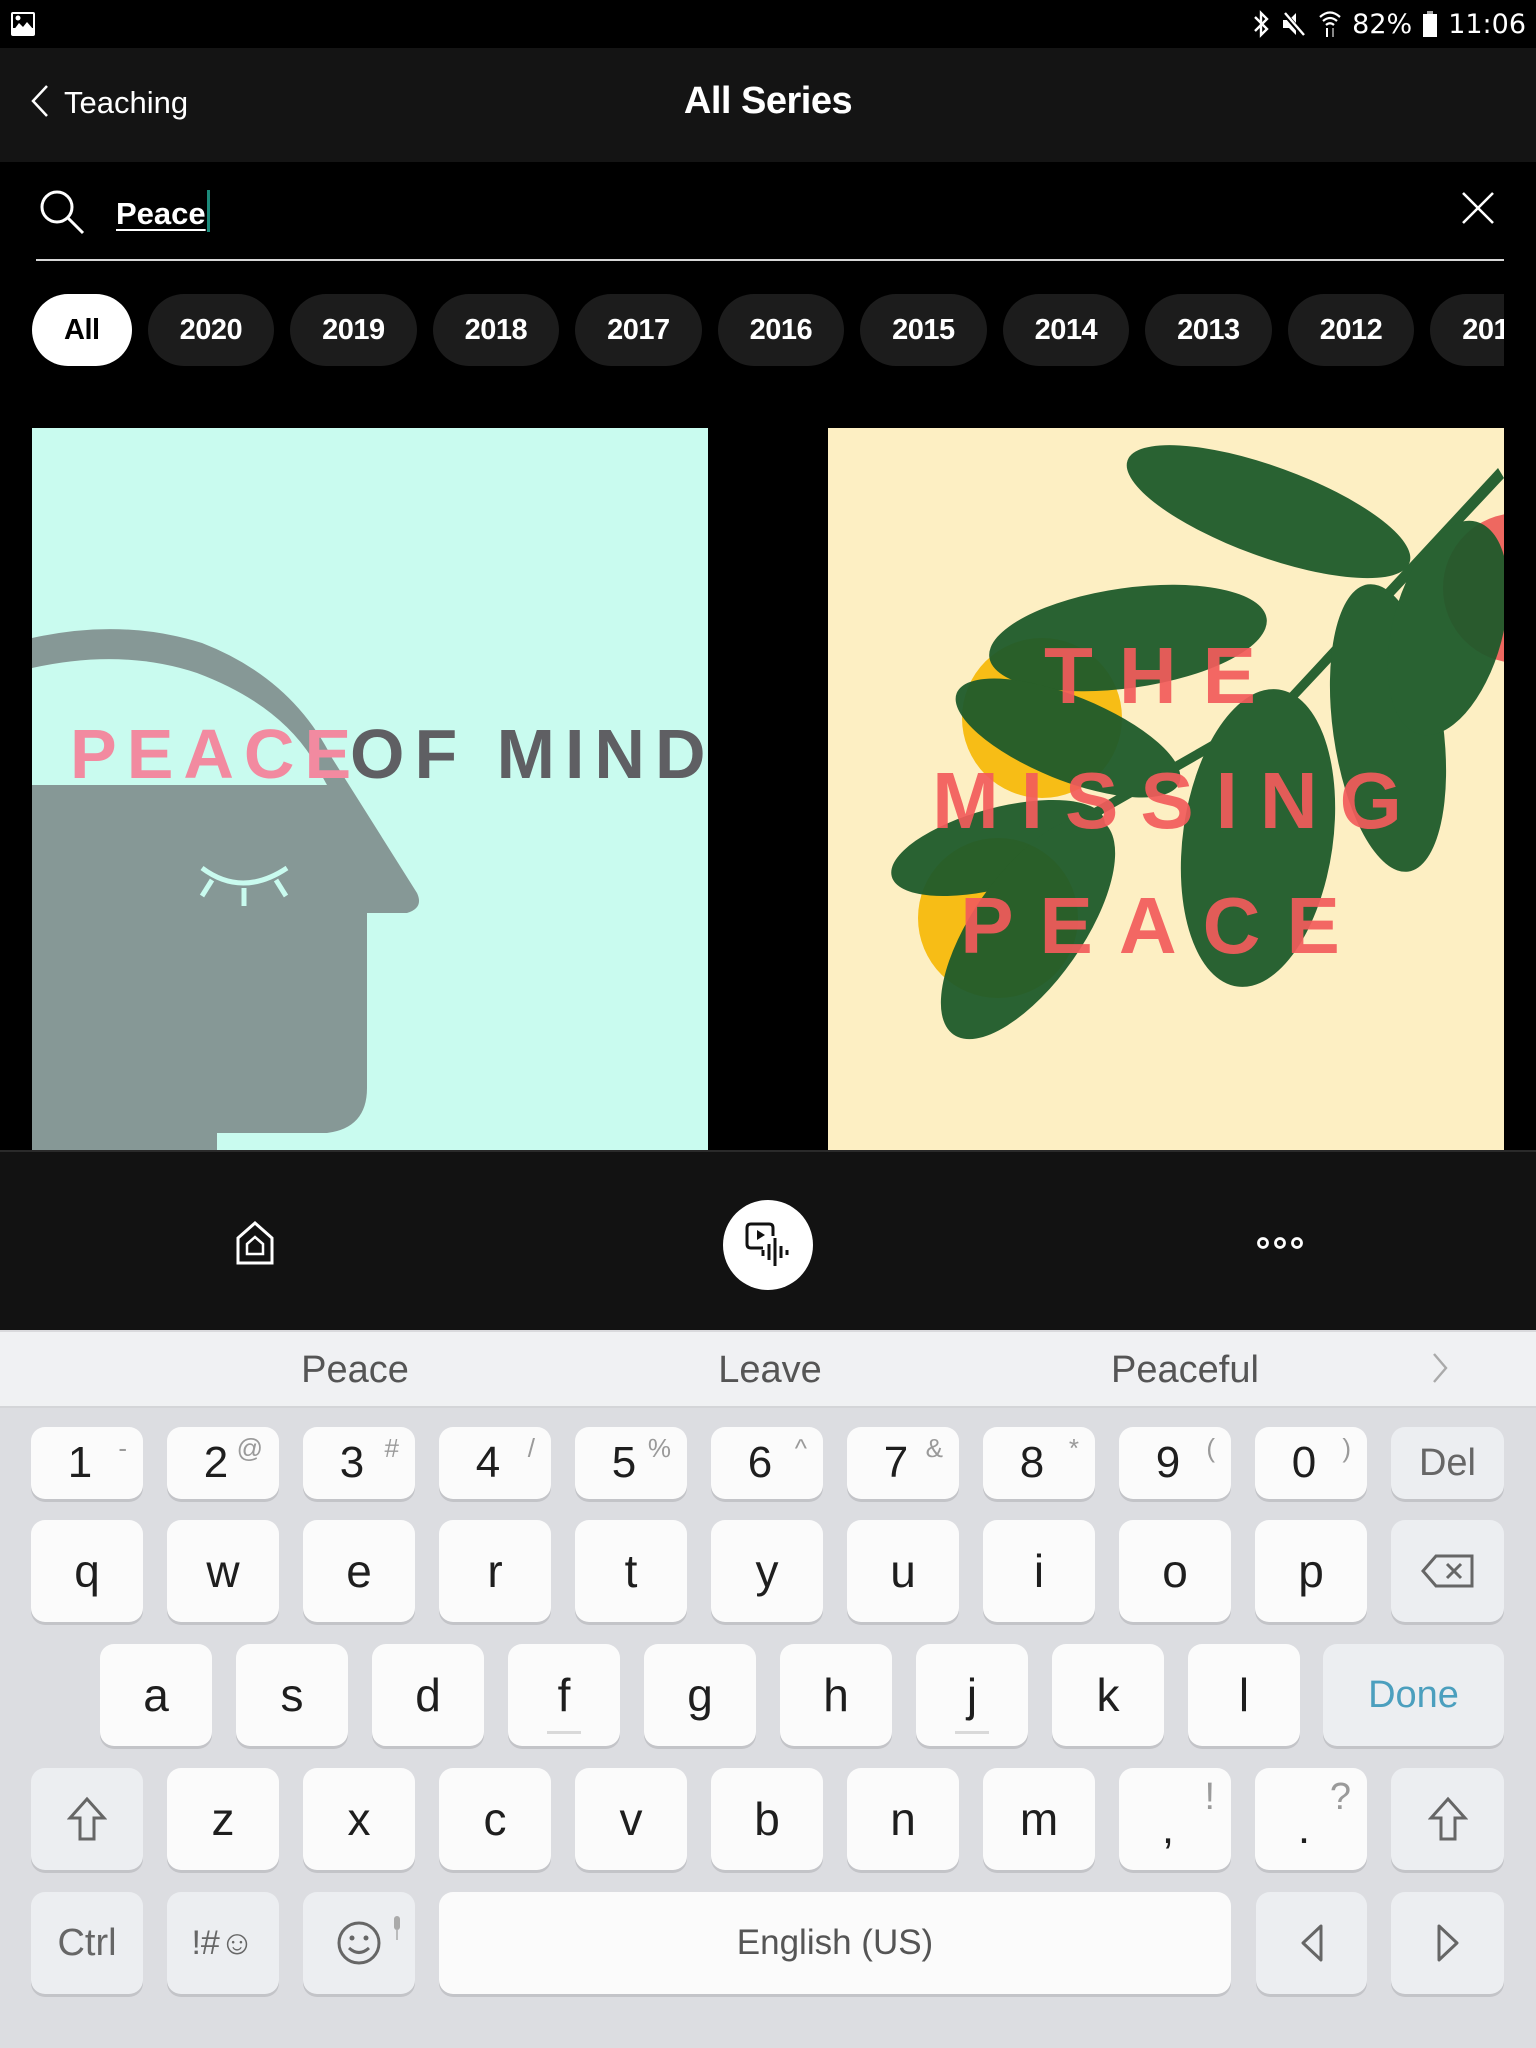  Describe the element at coordinates (767, 1571) in the screenshot. I see `key-y: y` at that location.